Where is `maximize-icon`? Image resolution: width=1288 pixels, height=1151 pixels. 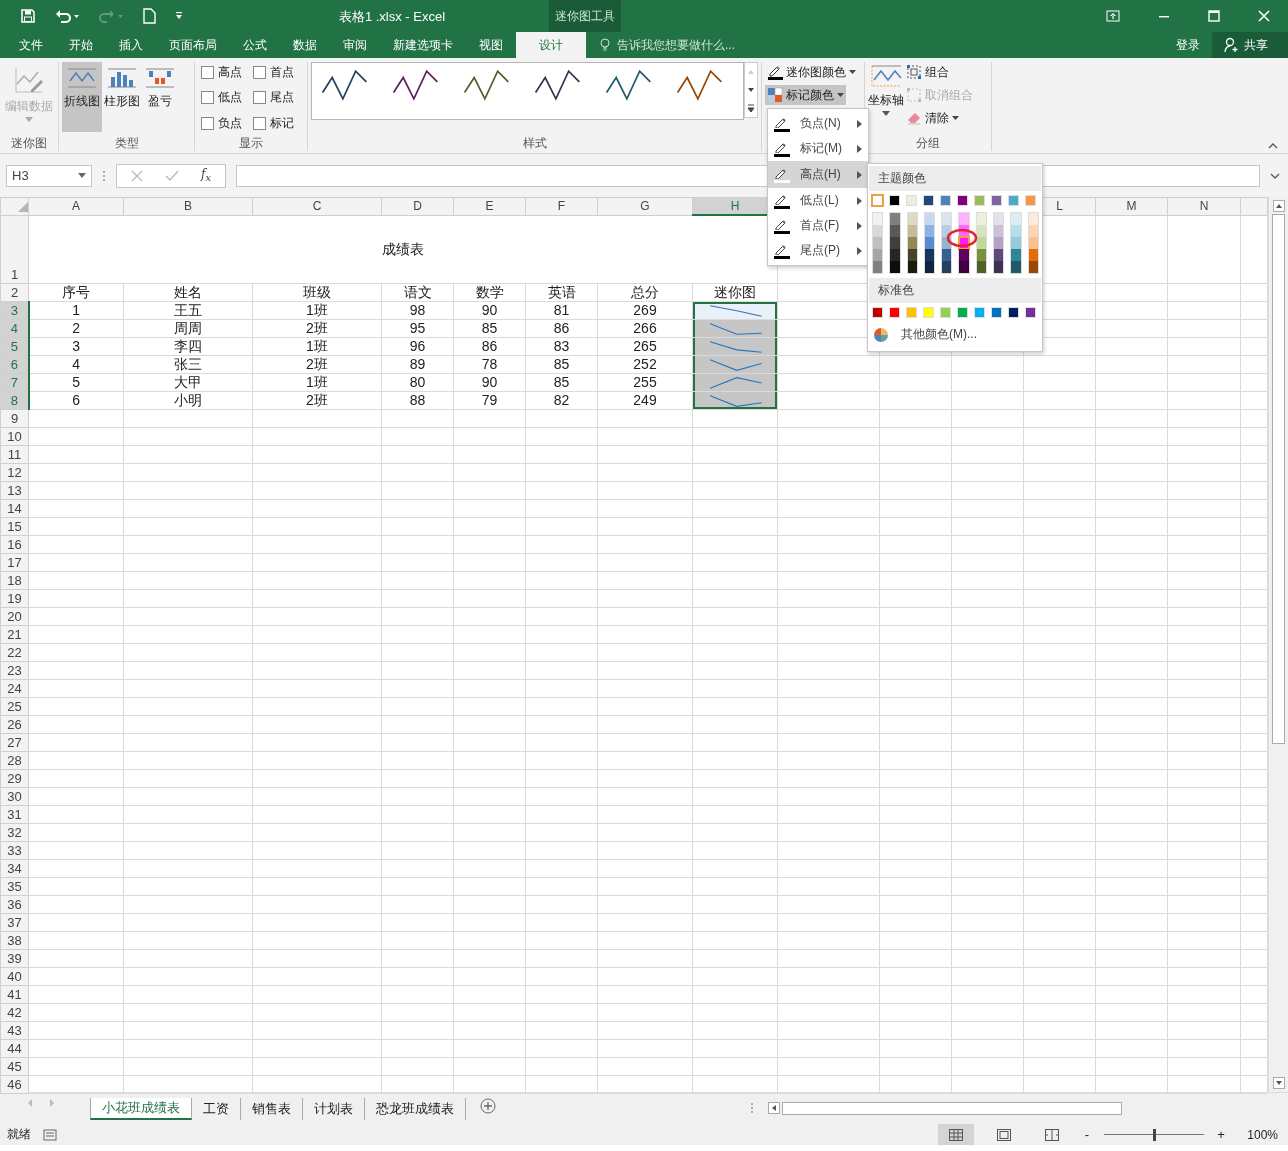
maximize-icon is located at coordinates (1214, 16).